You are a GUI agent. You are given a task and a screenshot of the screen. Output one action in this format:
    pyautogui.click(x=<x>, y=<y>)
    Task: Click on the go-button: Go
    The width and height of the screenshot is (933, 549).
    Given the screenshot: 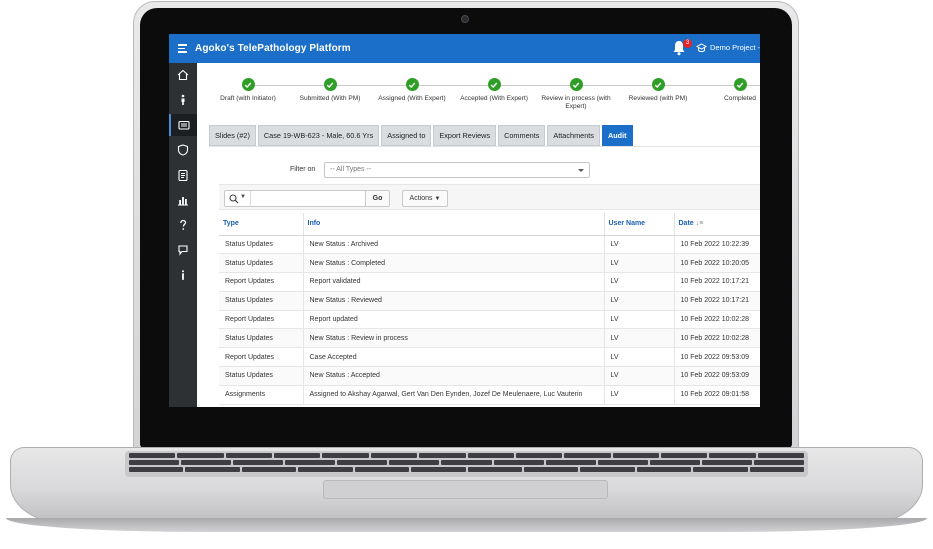 What is the action you would take?
    pyautogui.click(x=377, y=198)
    